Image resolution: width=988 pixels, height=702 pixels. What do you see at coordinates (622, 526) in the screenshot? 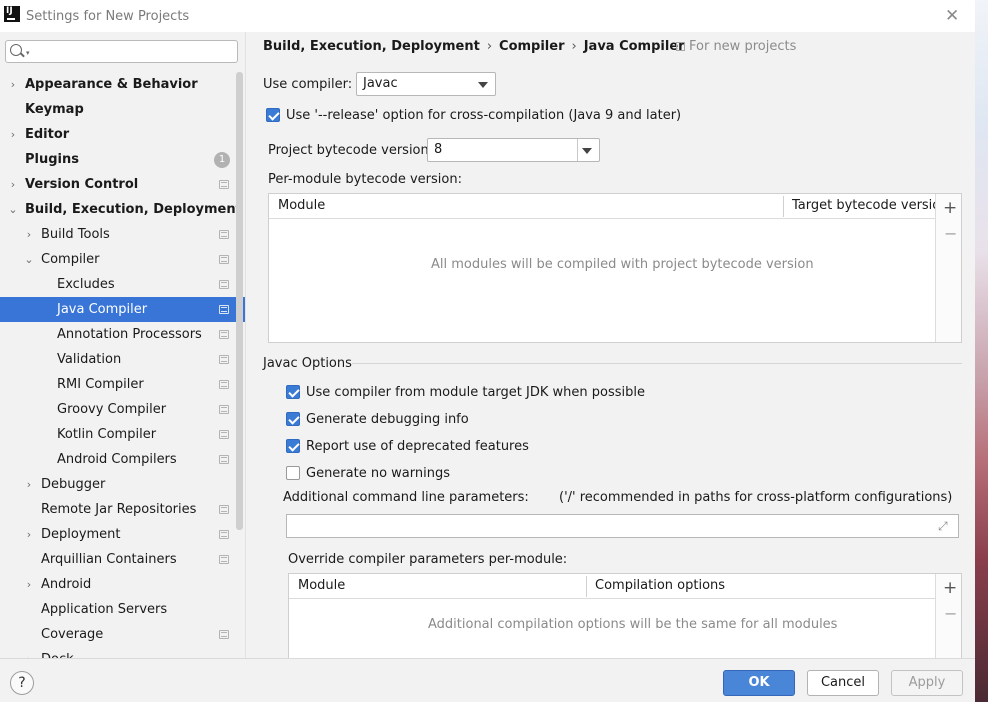
I see `additional-params-input` at bounding box center [622, 526].